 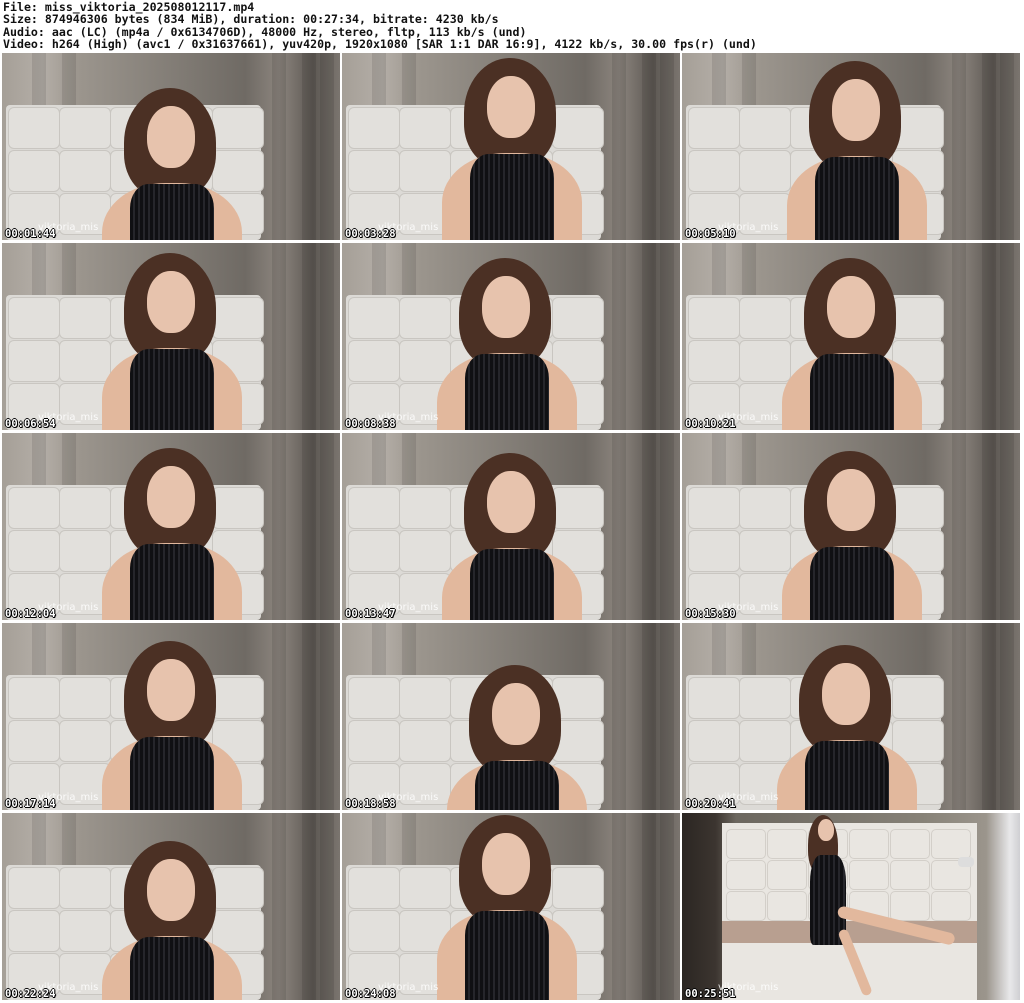 I want to click on timestamp-label: 00:15:30, so click(x=710, y=614).